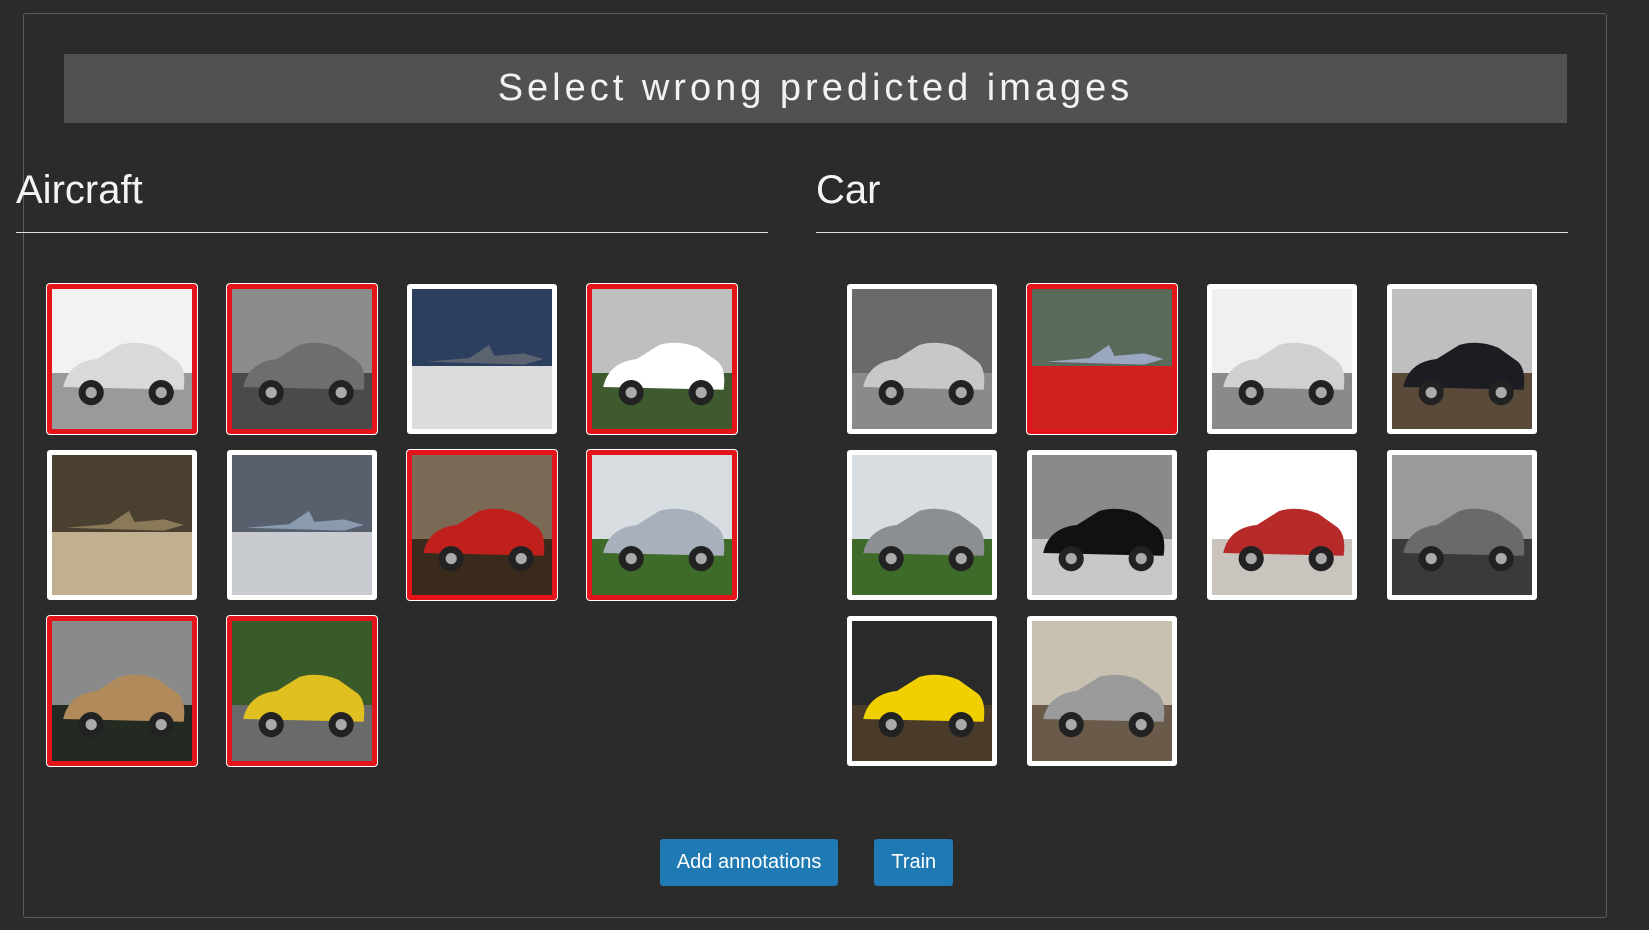 This screenshot has height=930, width=1649. I want to click on add-annotations-button: Add annotations, so click(749, 862).